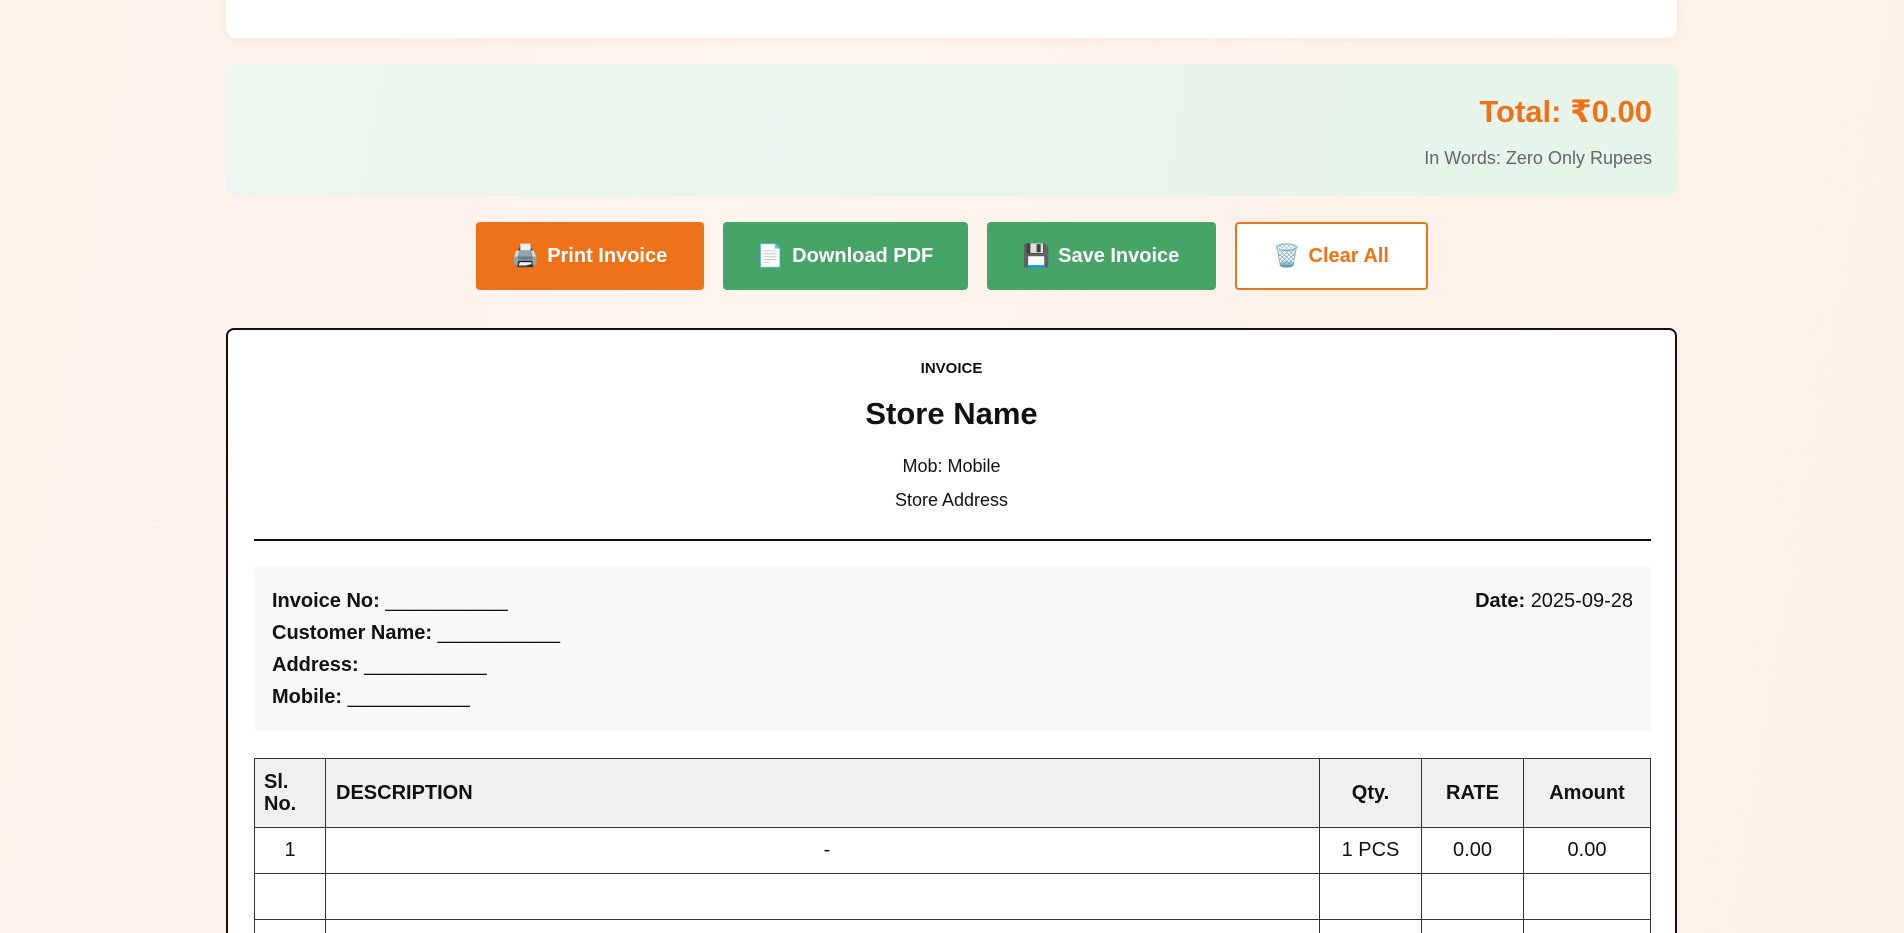 The image size is (1904, 933). I want to click on store-name: Store Name, so click(951, 413).